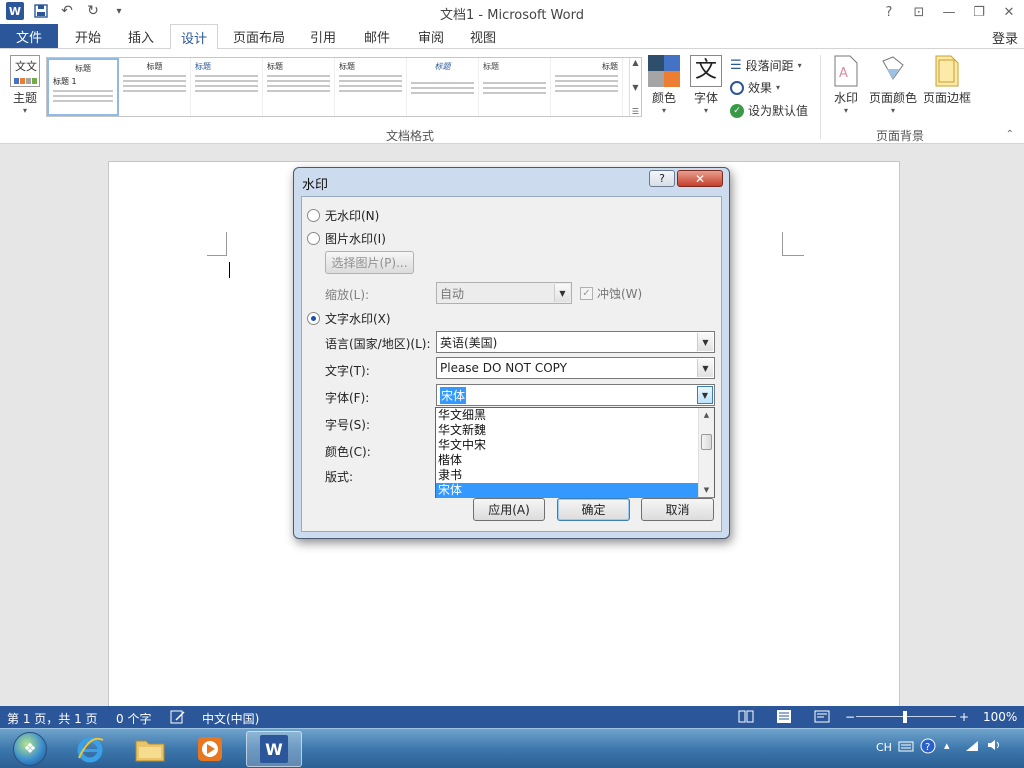  What do you see at coordinates (706, 490) in the screenshot?
I see `scroll-down-icon: ▼` at bounding box center [706, 490].